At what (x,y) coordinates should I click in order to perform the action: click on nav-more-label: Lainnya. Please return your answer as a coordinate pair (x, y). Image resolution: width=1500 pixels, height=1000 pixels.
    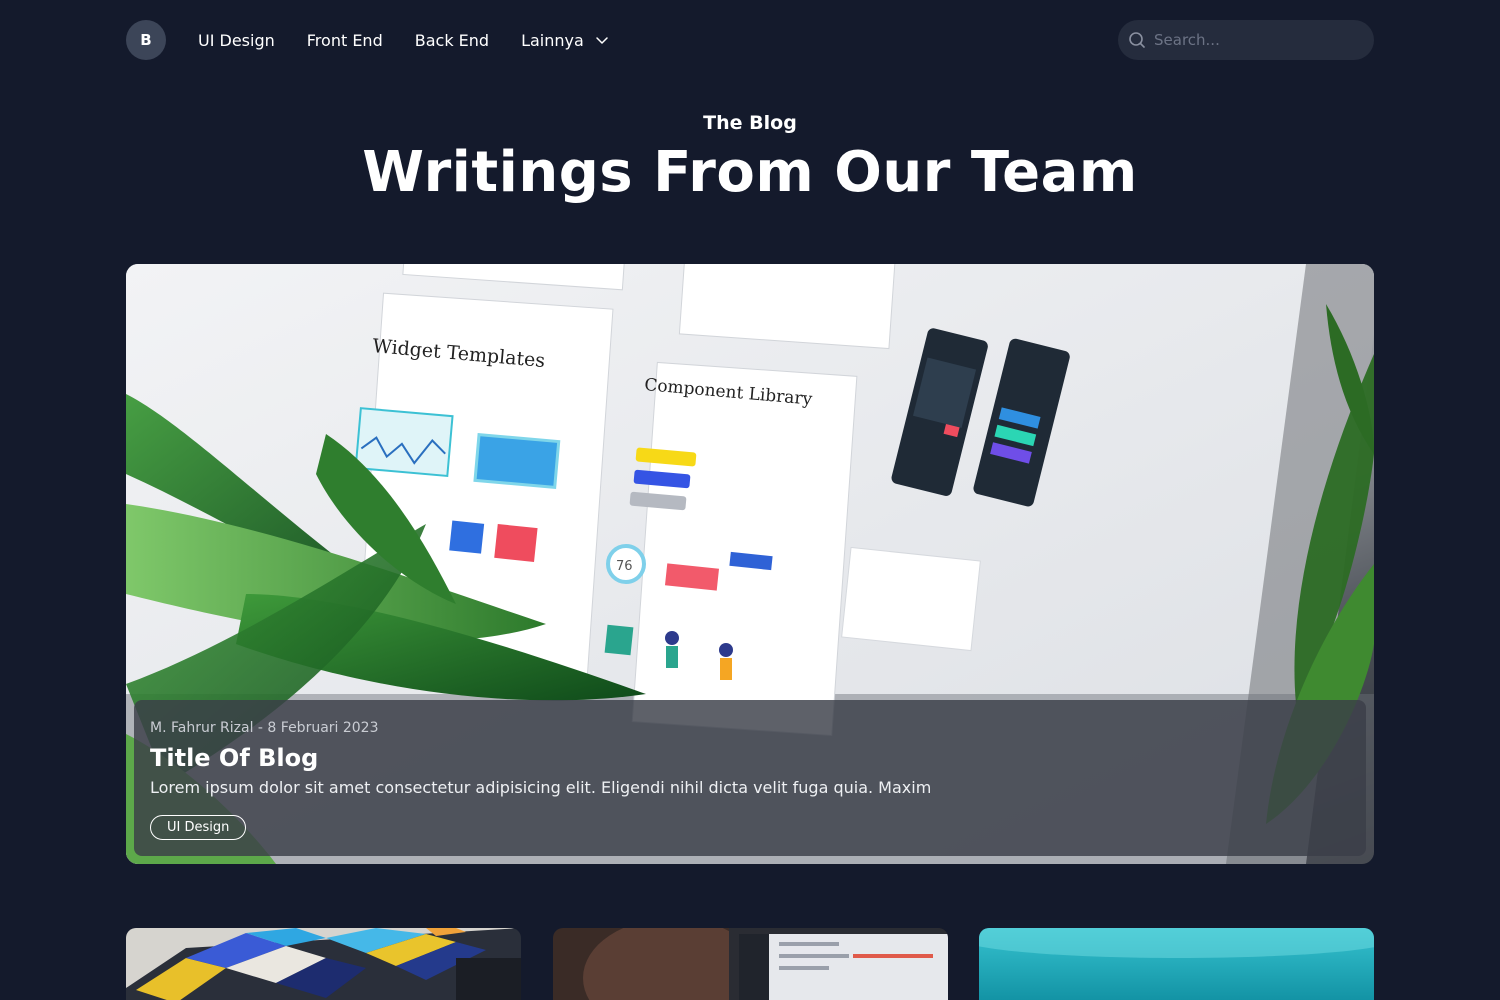
    Looking at the image, I should click on (552, 40).